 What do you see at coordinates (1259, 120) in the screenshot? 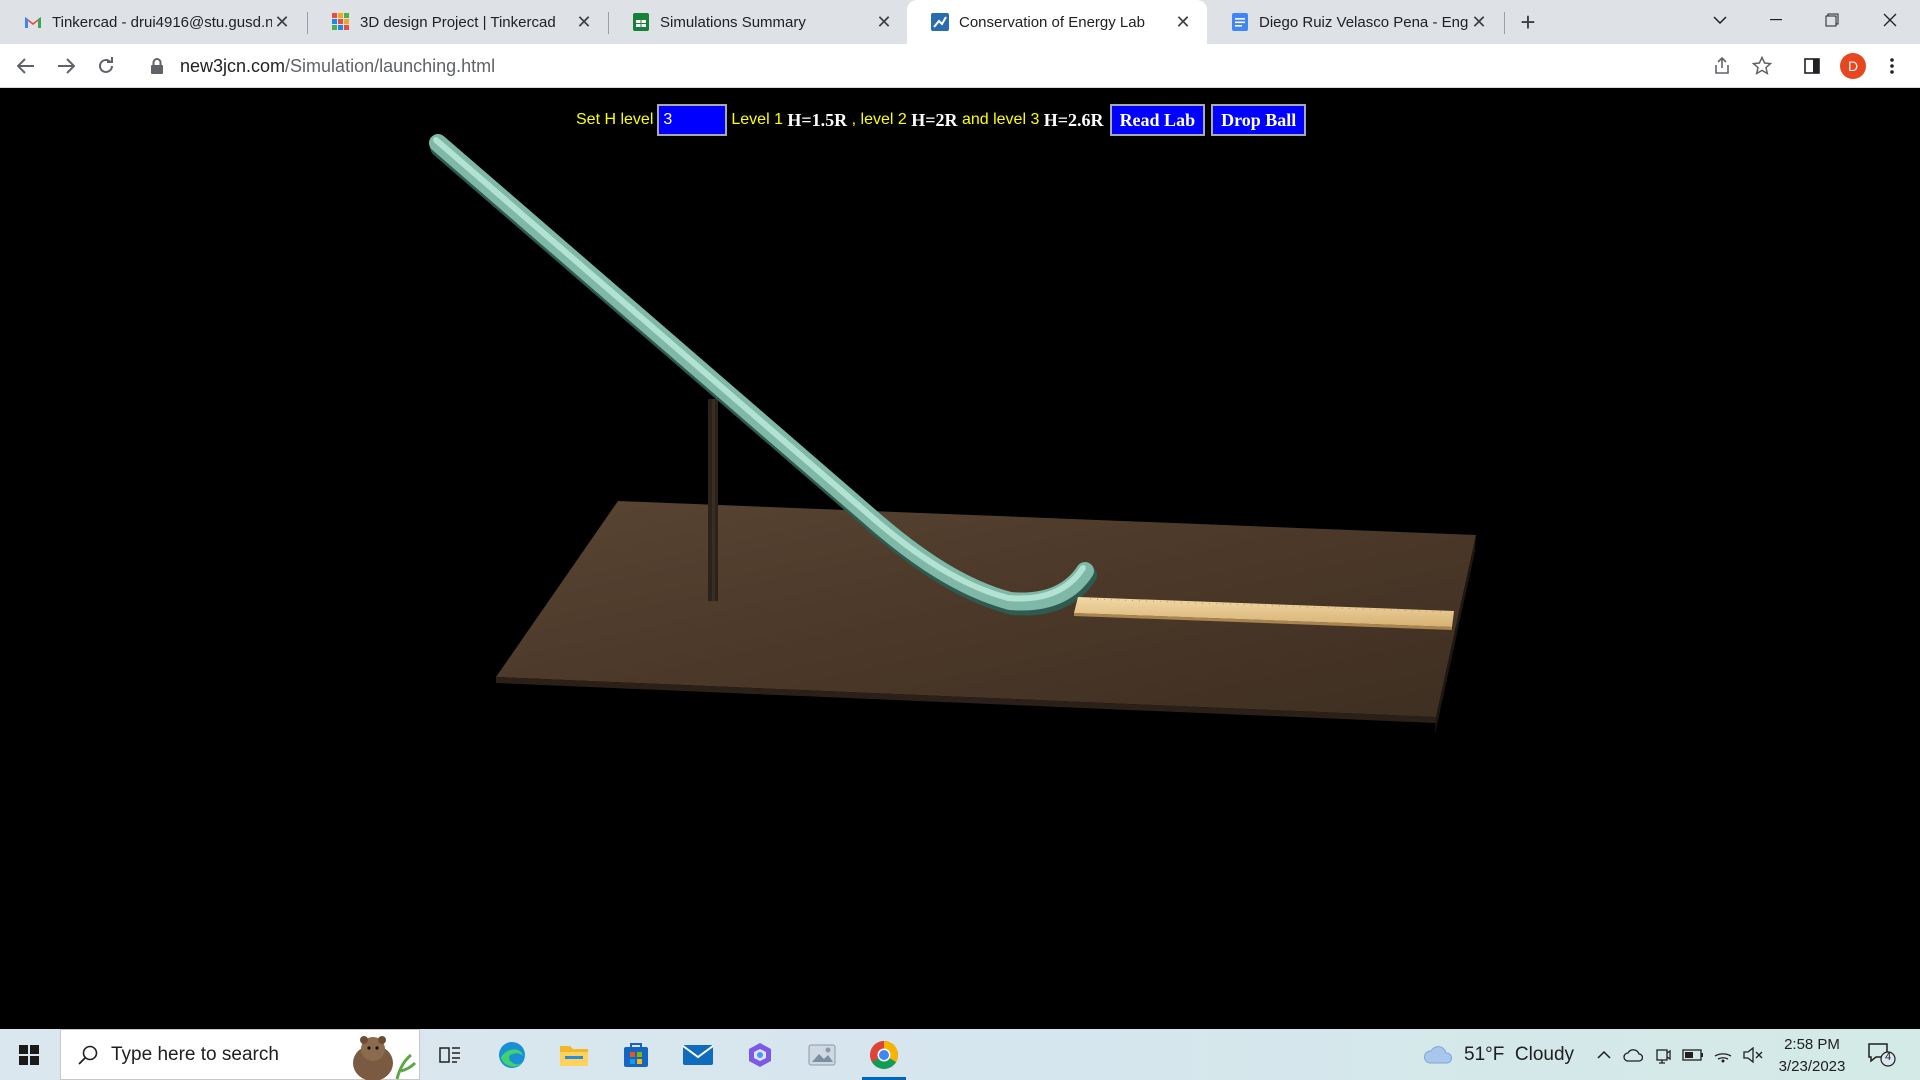
I see `drop-ball-button: Drop Ball` at bounding box center [1259, 120].